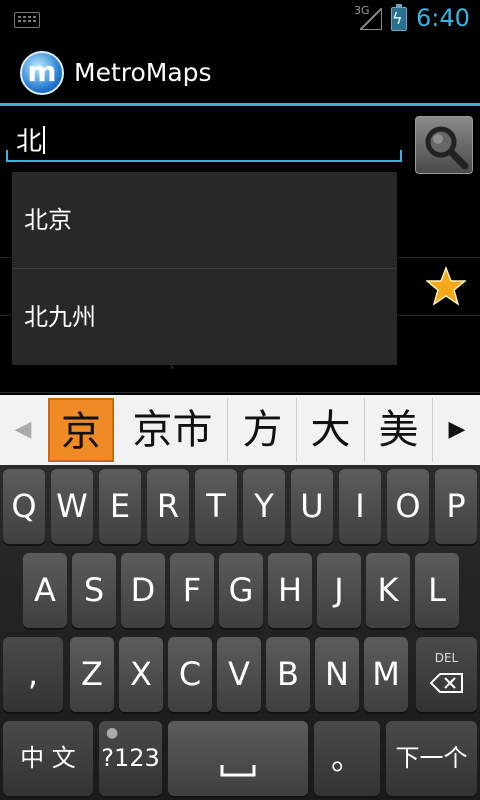 The image size is (480, 800). I want to click on charging-icon: ϟ, so click(397, 18).